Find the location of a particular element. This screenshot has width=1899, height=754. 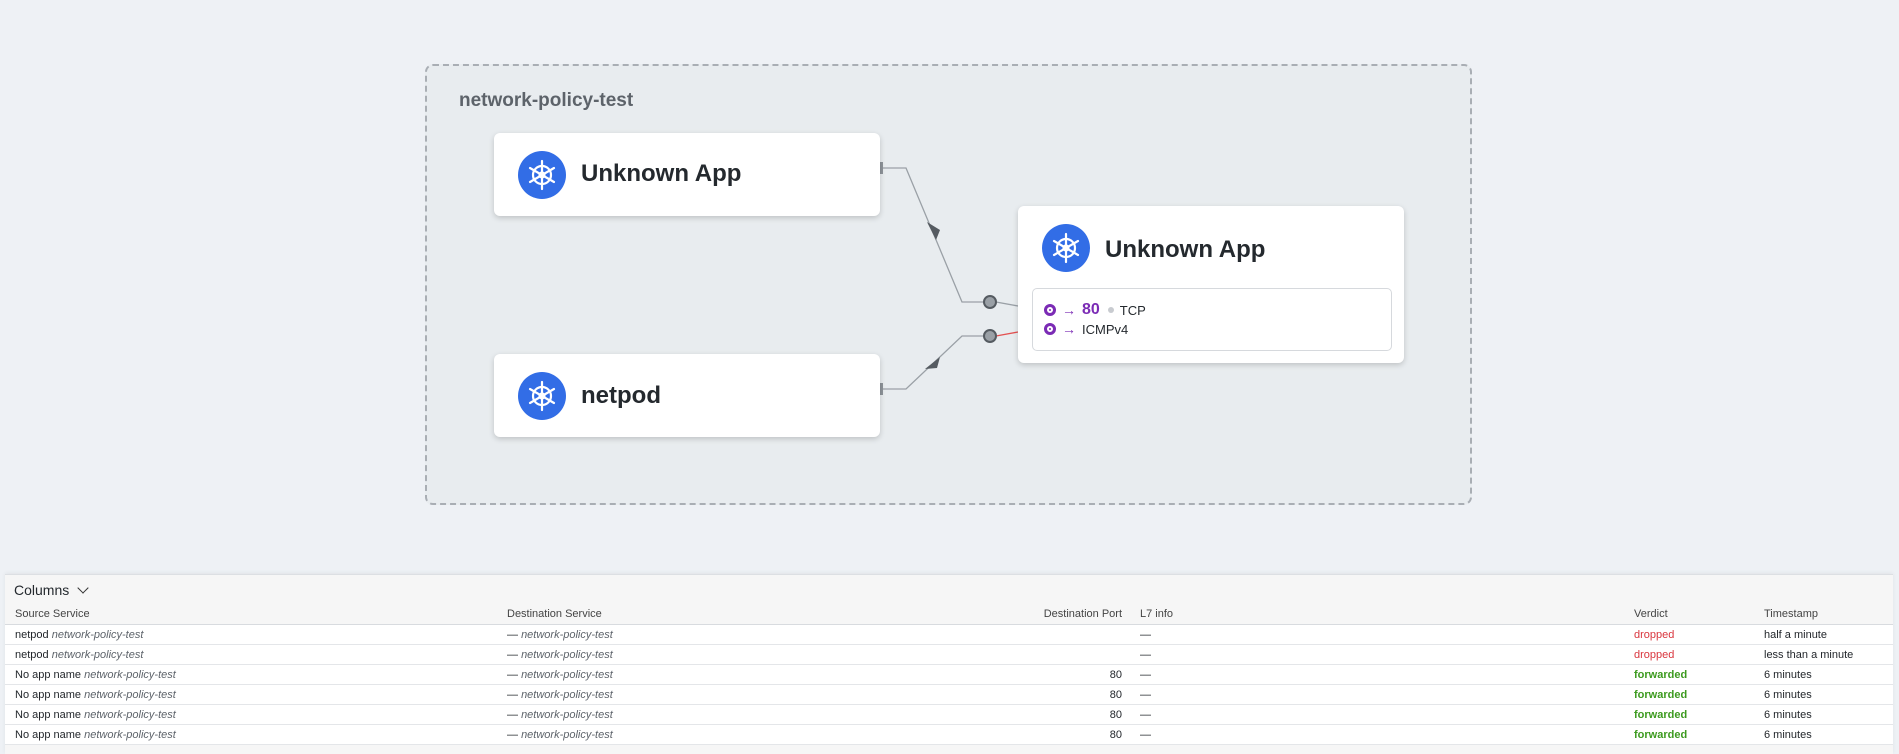

endpoint-handle-icmp is located at coordinates (990, 336).